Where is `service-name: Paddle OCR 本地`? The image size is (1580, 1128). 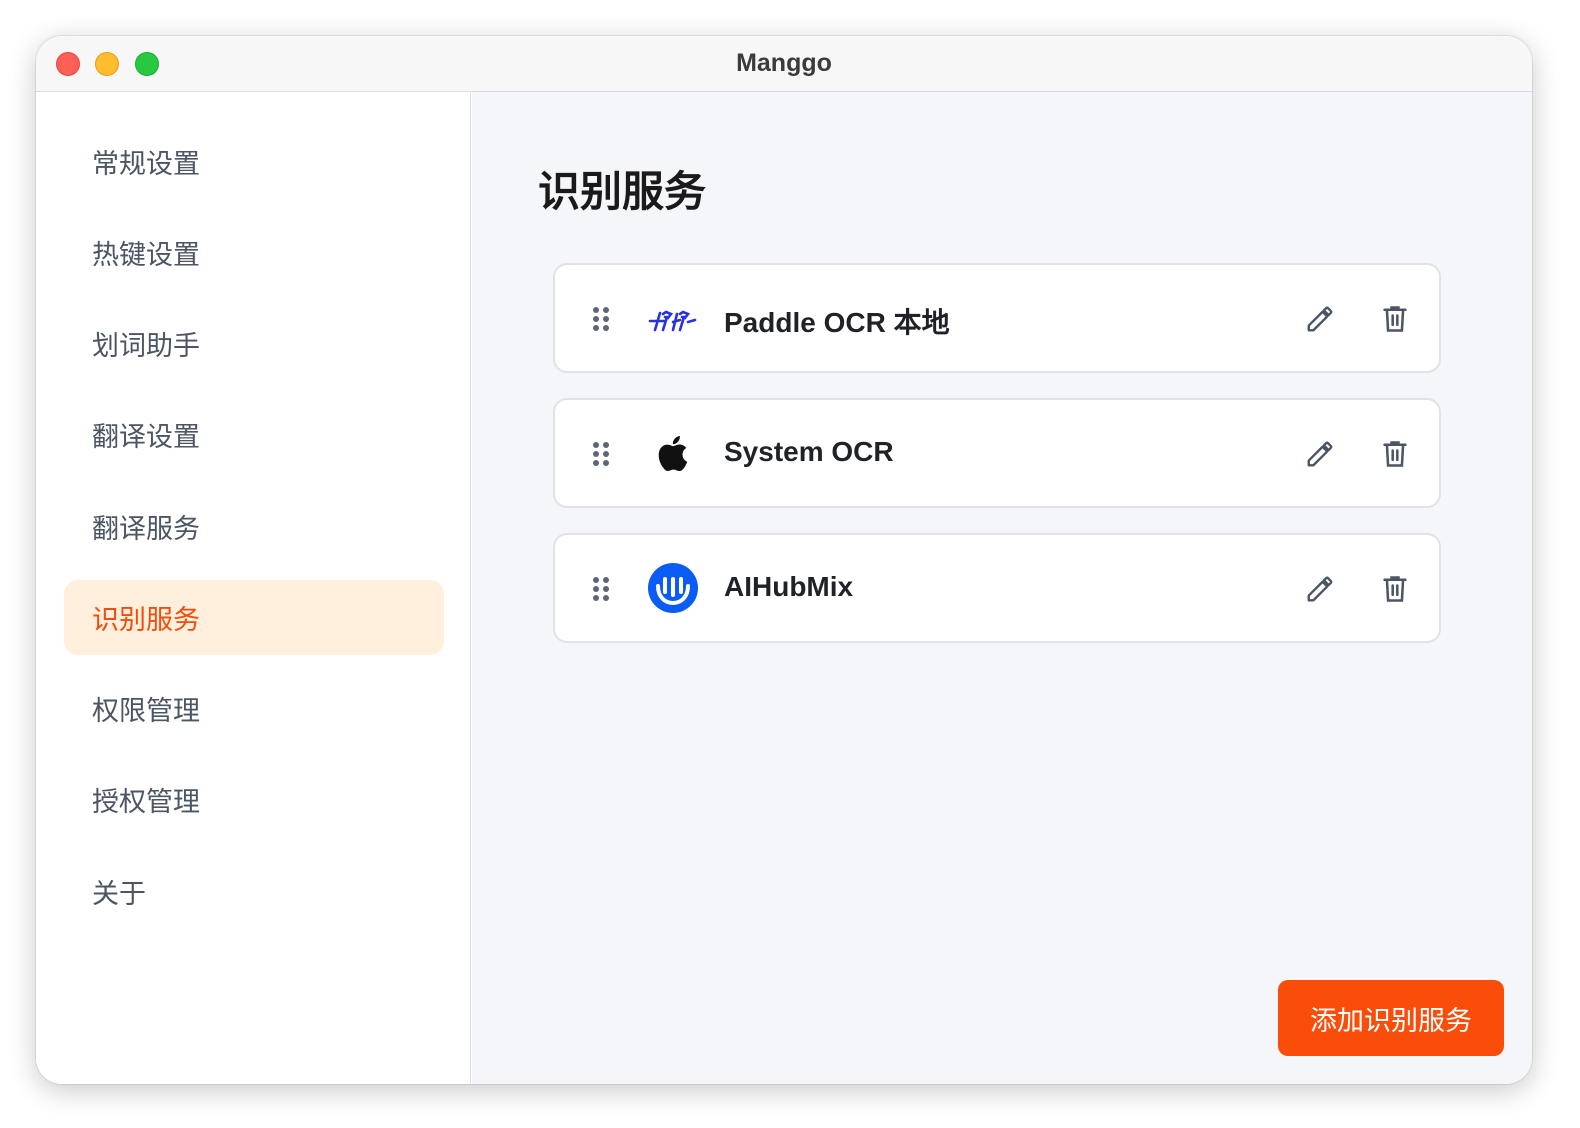 service-name: Paddle OCR 本地 is located at coordinates (837, 322).